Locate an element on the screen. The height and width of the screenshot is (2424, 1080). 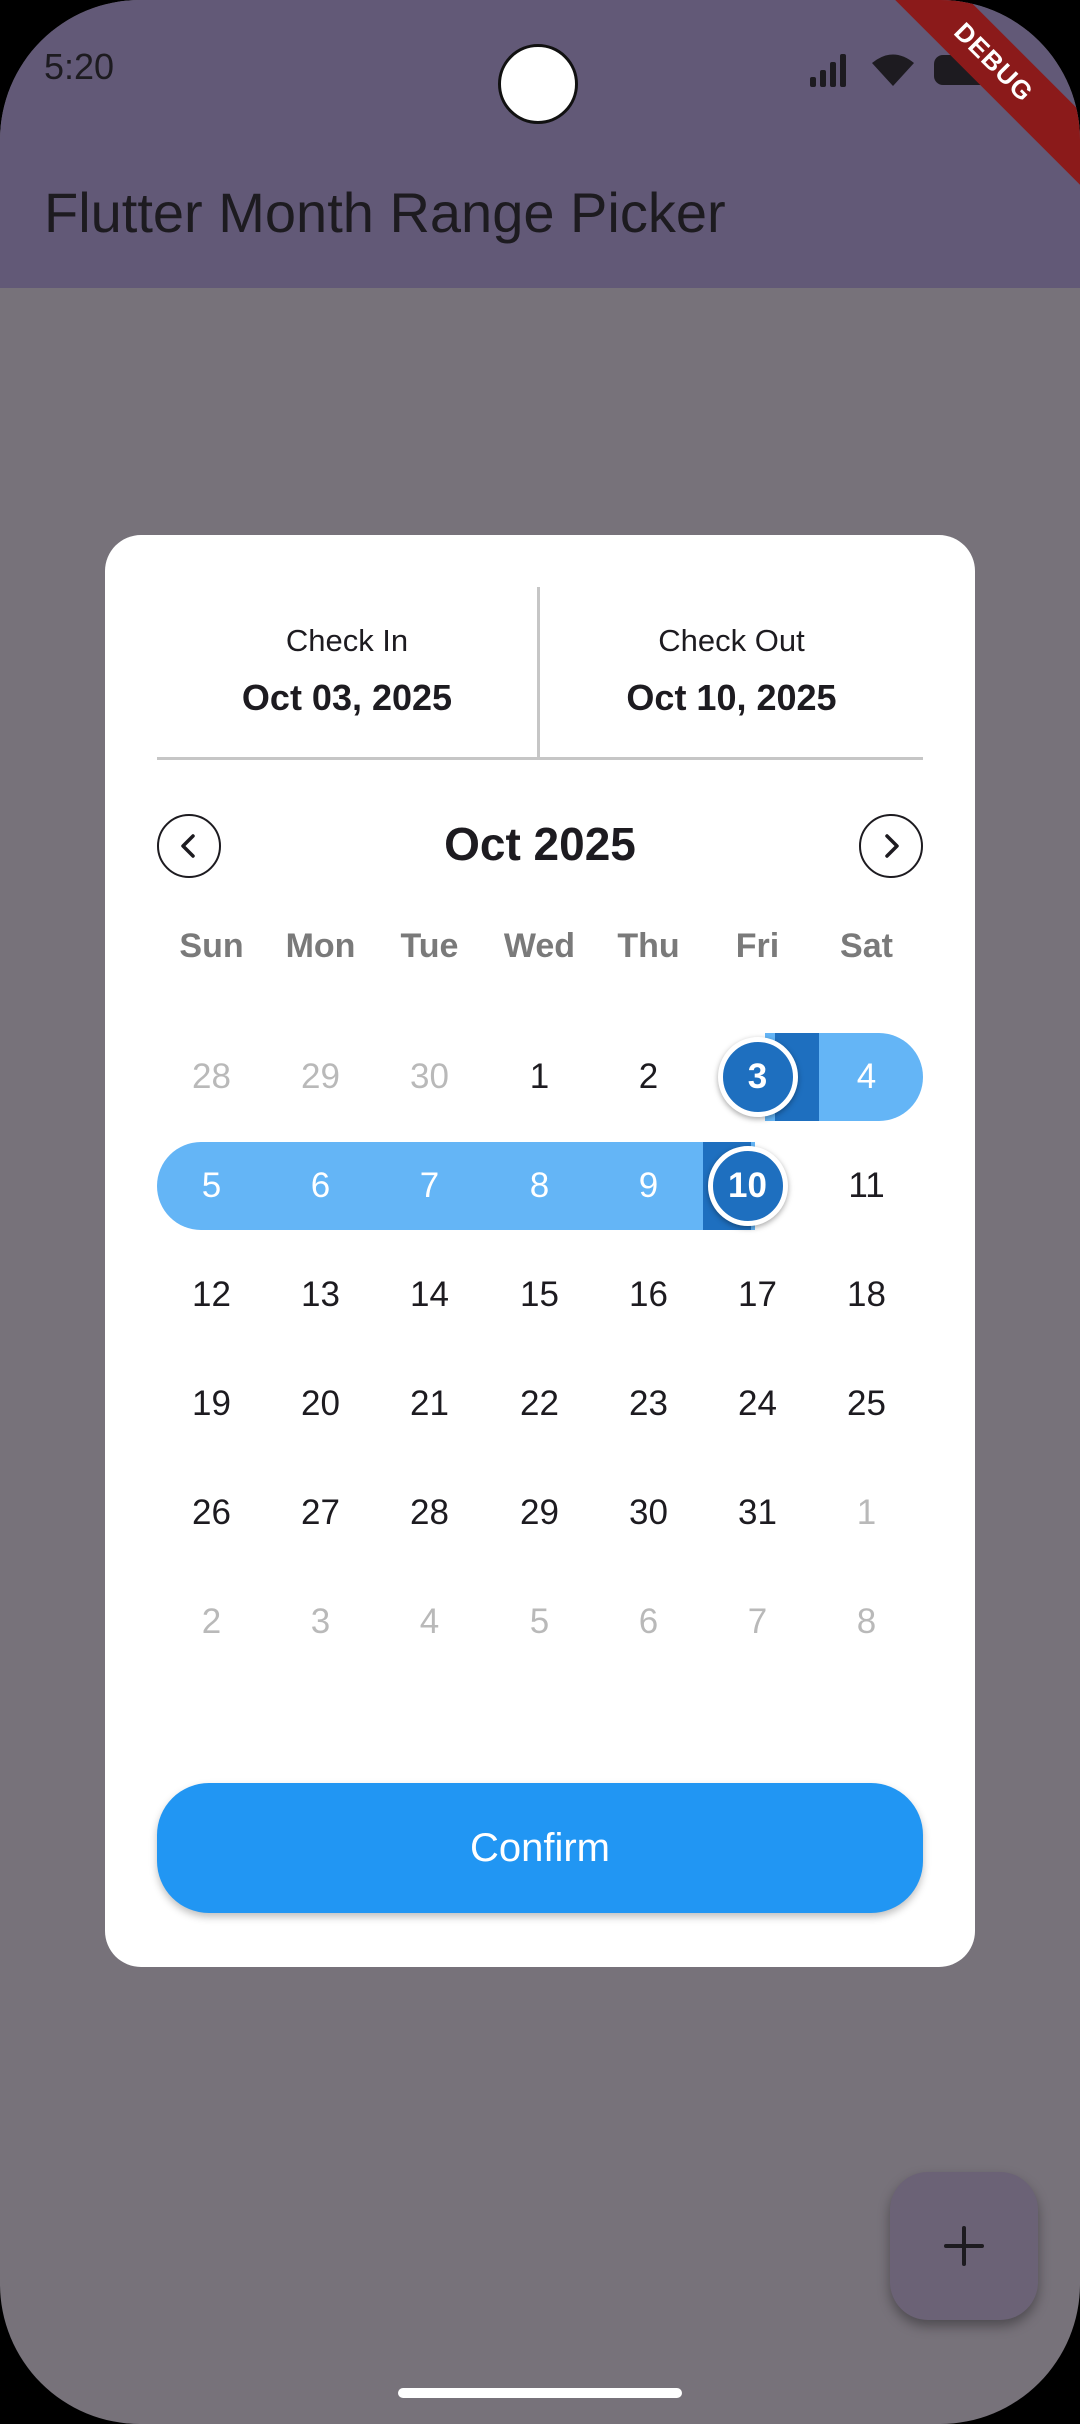
weekday-wed: Wed is located at coordinates (539, 946).